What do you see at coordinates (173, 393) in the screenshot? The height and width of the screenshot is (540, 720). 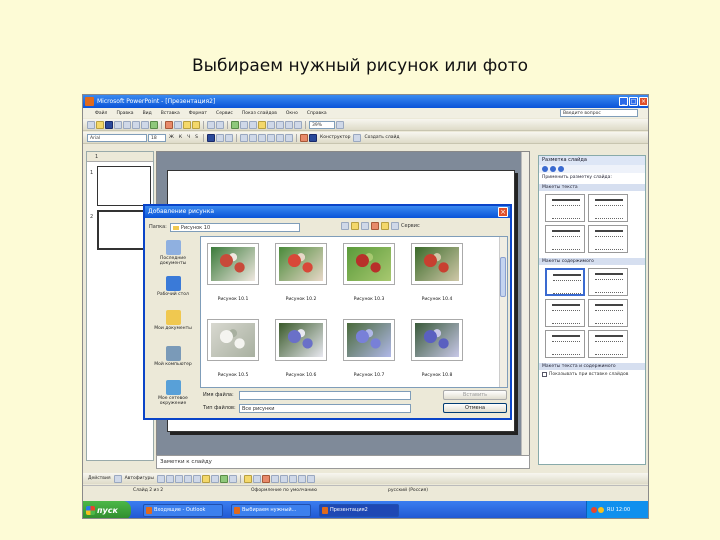 I see `place-network: Мое сетевое окружение` at bounding box center [173, 393].